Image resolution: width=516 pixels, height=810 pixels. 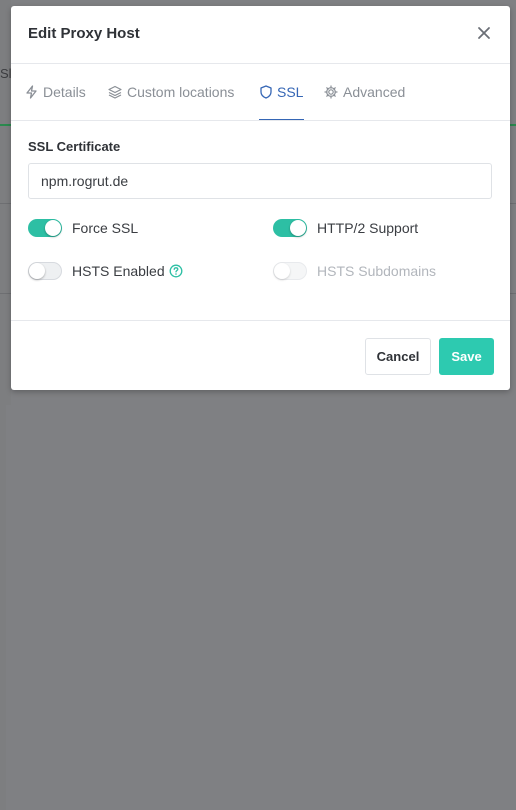 I want to click on toggle-label: HSTS Enabled, so click(x=118, y=271).